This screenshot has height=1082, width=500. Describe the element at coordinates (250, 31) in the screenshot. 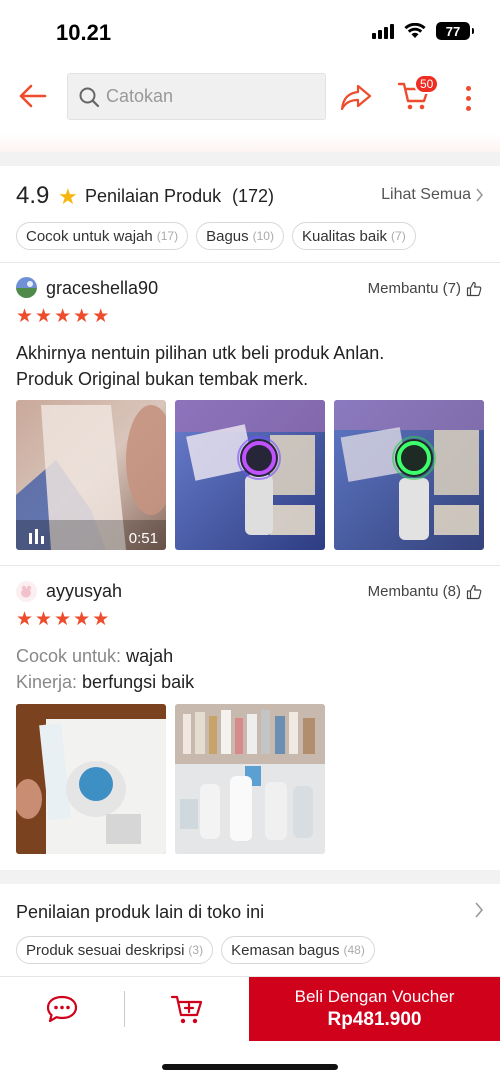

I see `status-bar: 10.21 77` at that location.